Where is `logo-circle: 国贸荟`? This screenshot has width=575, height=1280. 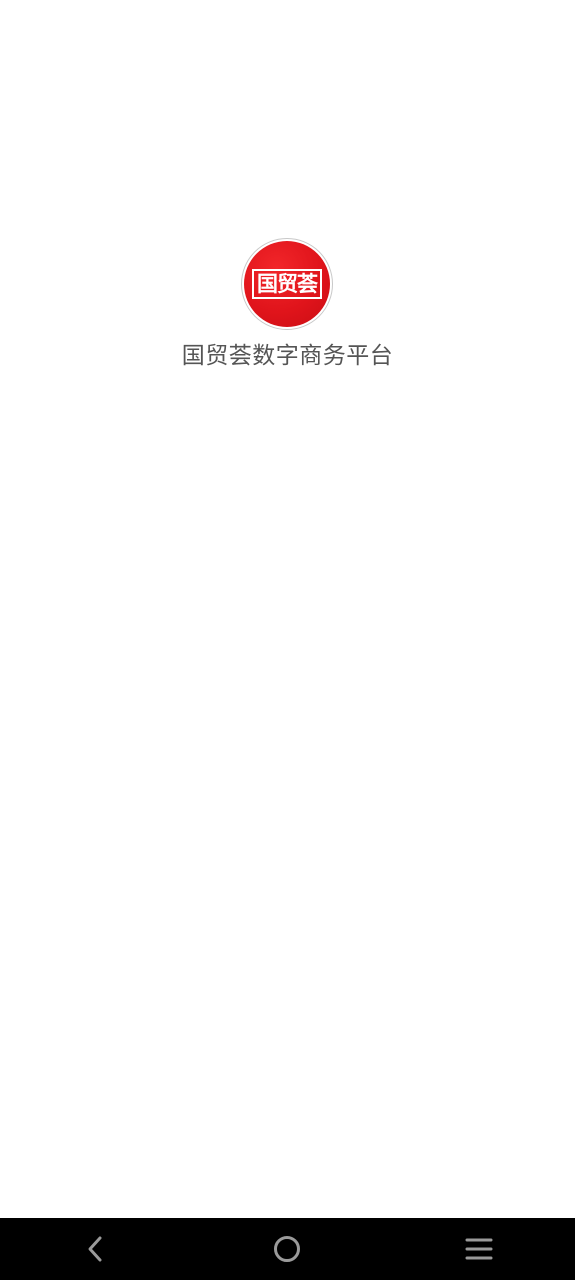
logo-circle: 国贸荟 is located at coordinates (287, 284).